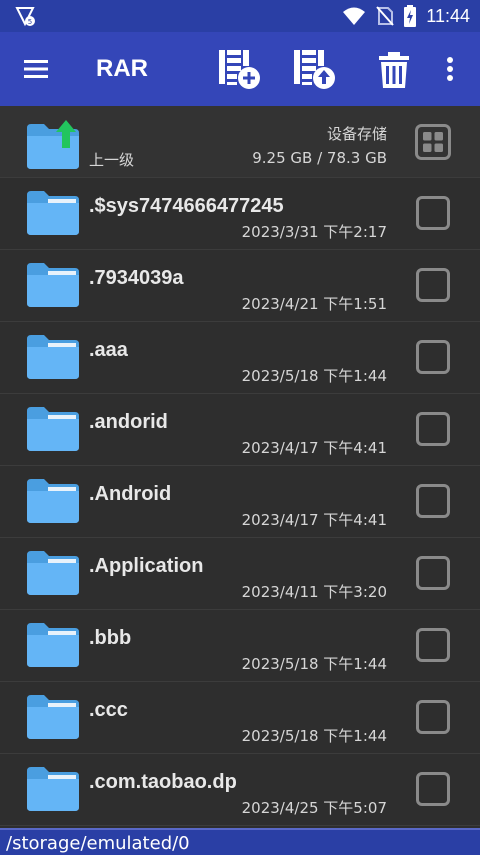 Image resolution: width=480 pixels, height=855 pixels. Describe the element at coordinates (122, 68) in the screenshot. I see `app-title: RAR` at that location.